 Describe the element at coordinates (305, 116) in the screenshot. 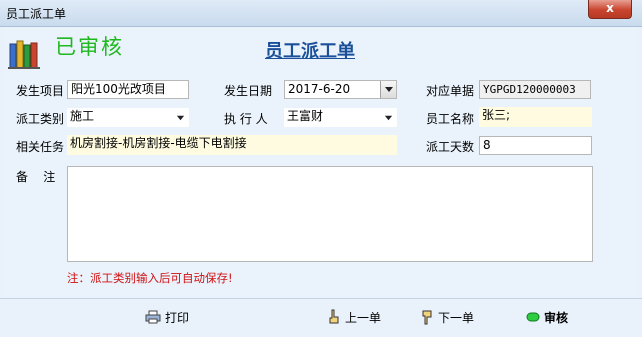

I see `executor-value: 王富财` at that location.